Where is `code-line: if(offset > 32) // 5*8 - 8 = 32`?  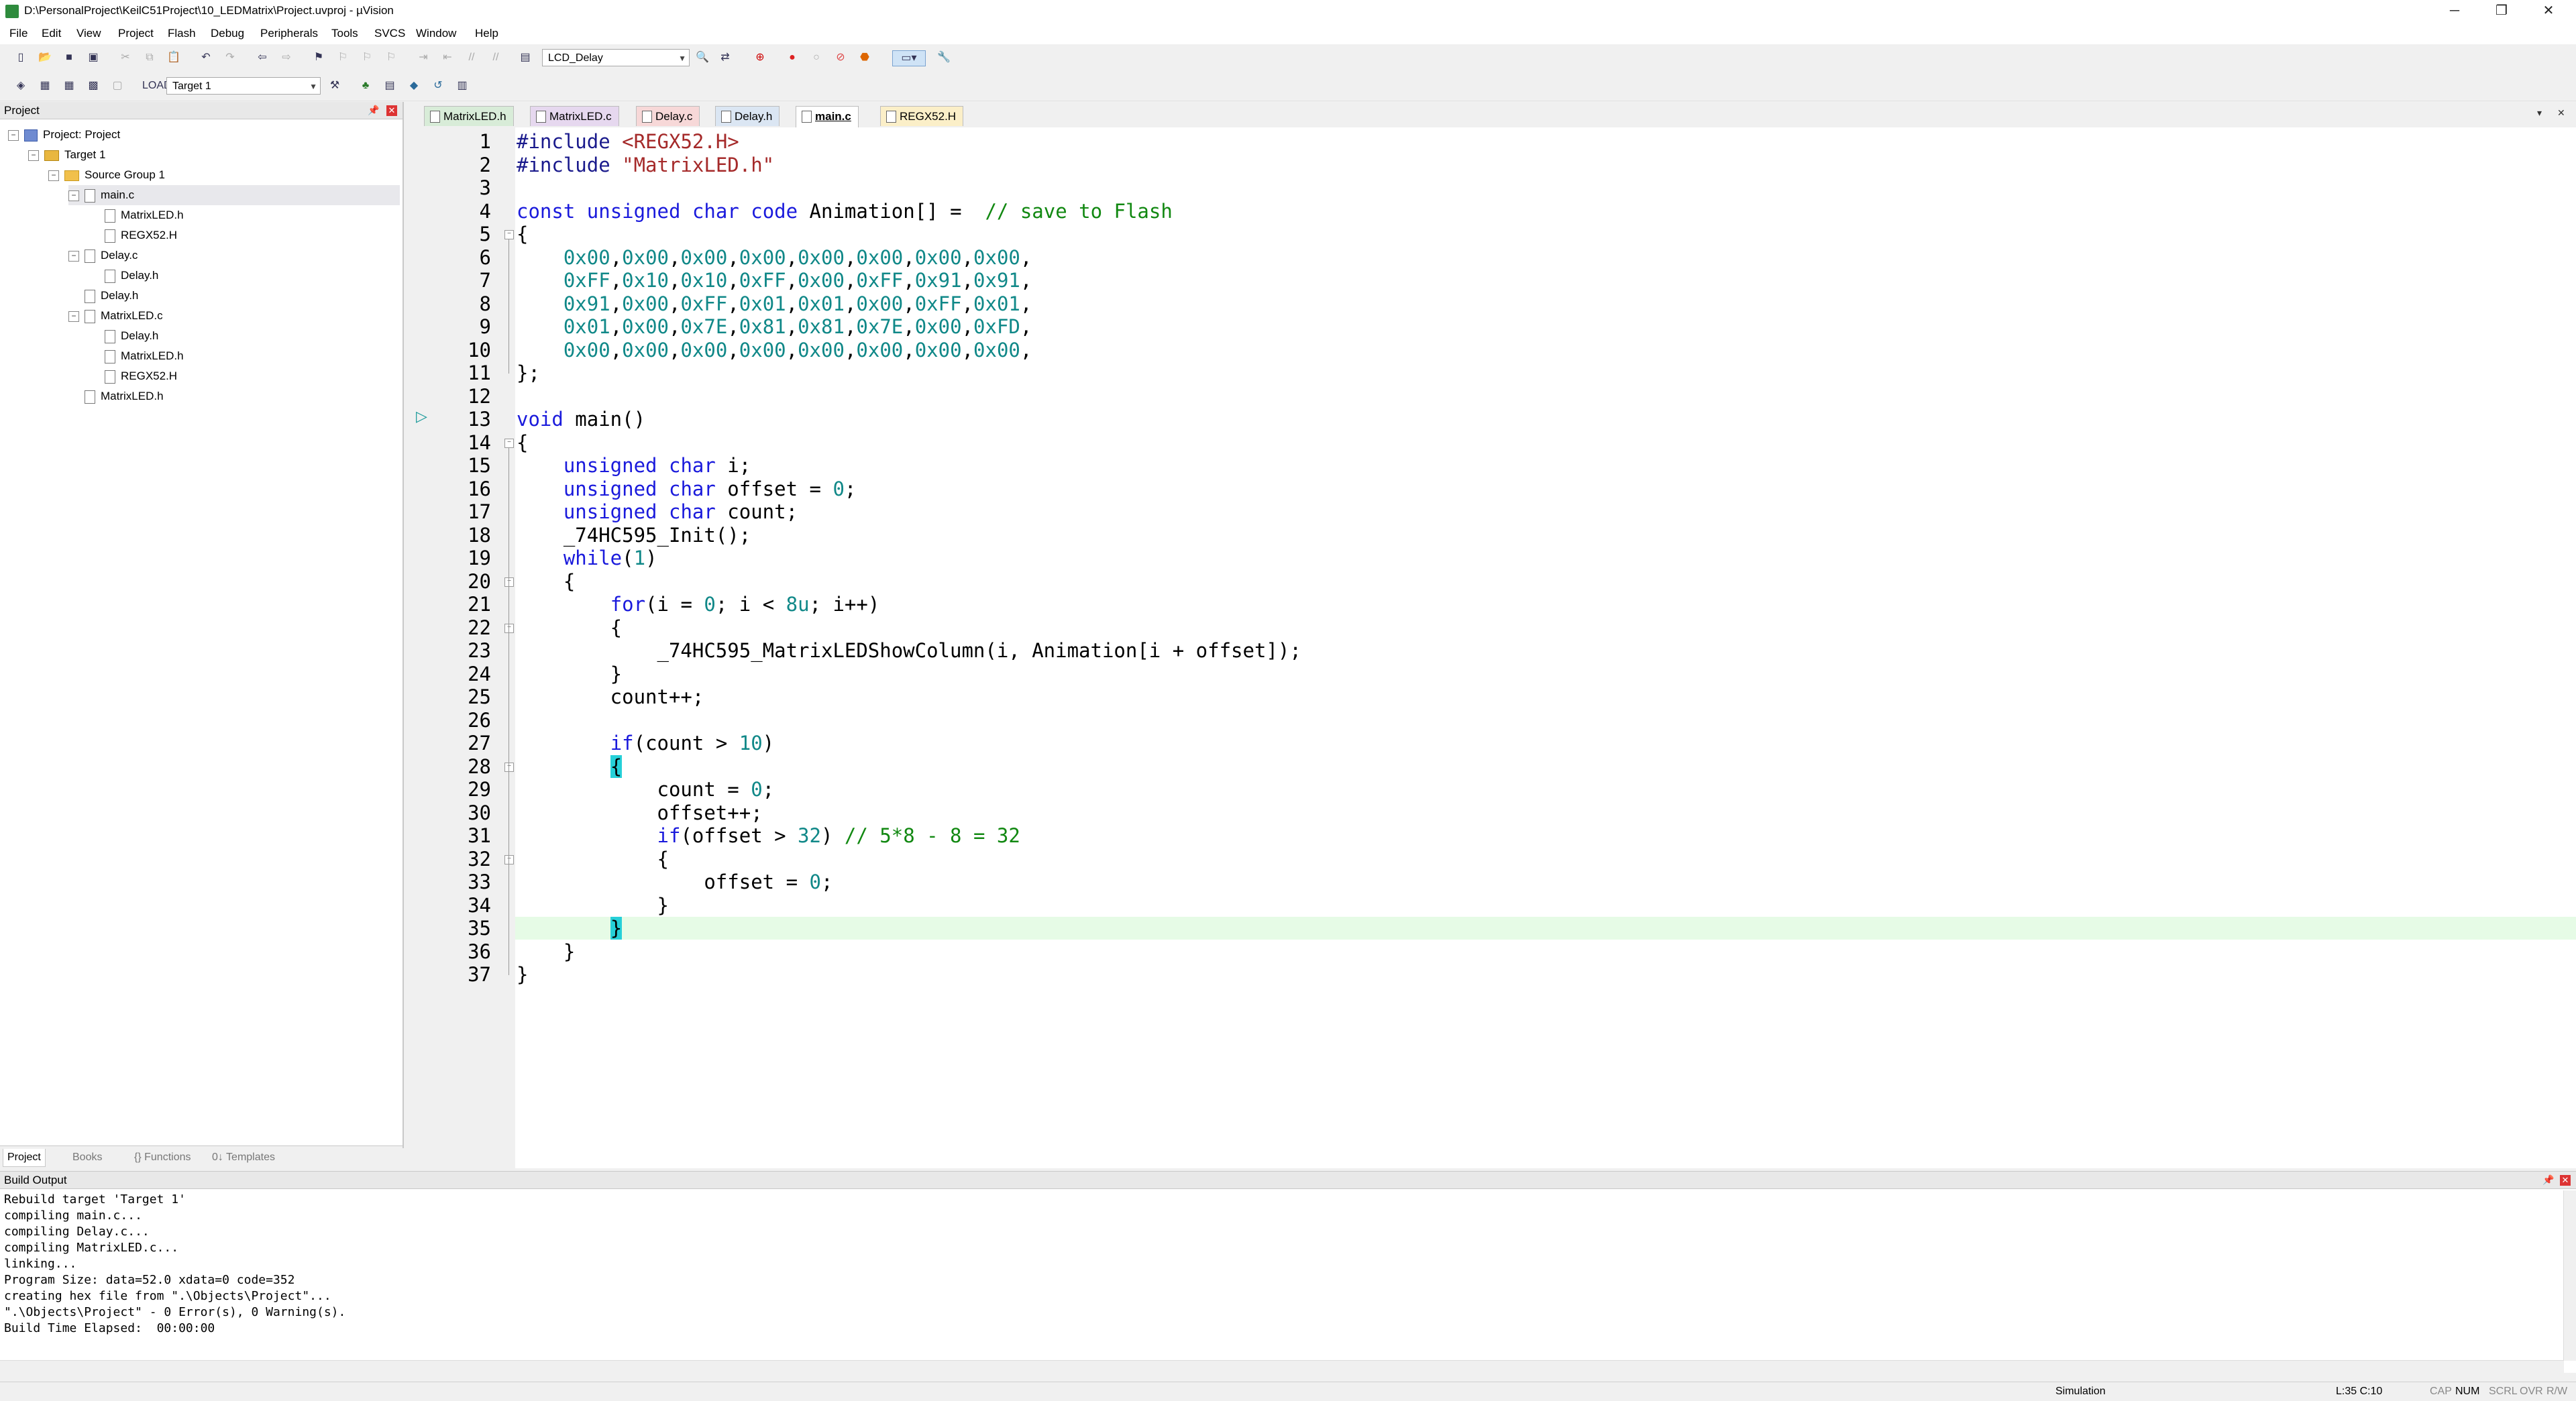
code-line: if(offset > 32) // 5*8 - 8 = 32 is located at coordinates (768, 836).